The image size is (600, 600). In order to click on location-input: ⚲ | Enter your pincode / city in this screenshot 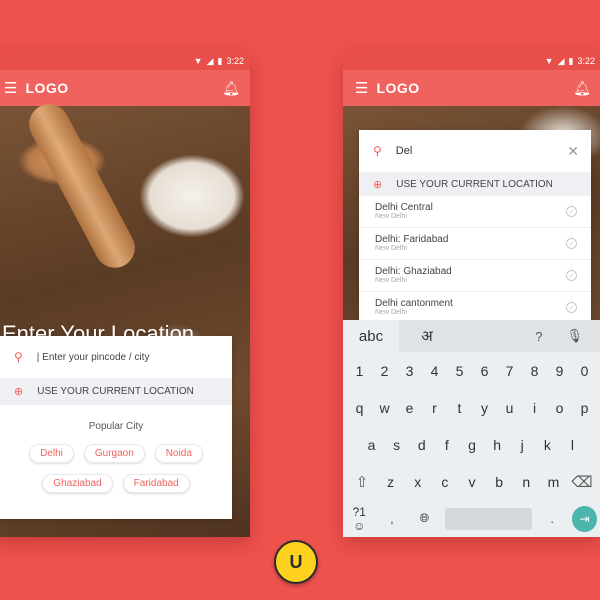, I will do `click(116, 357)`.